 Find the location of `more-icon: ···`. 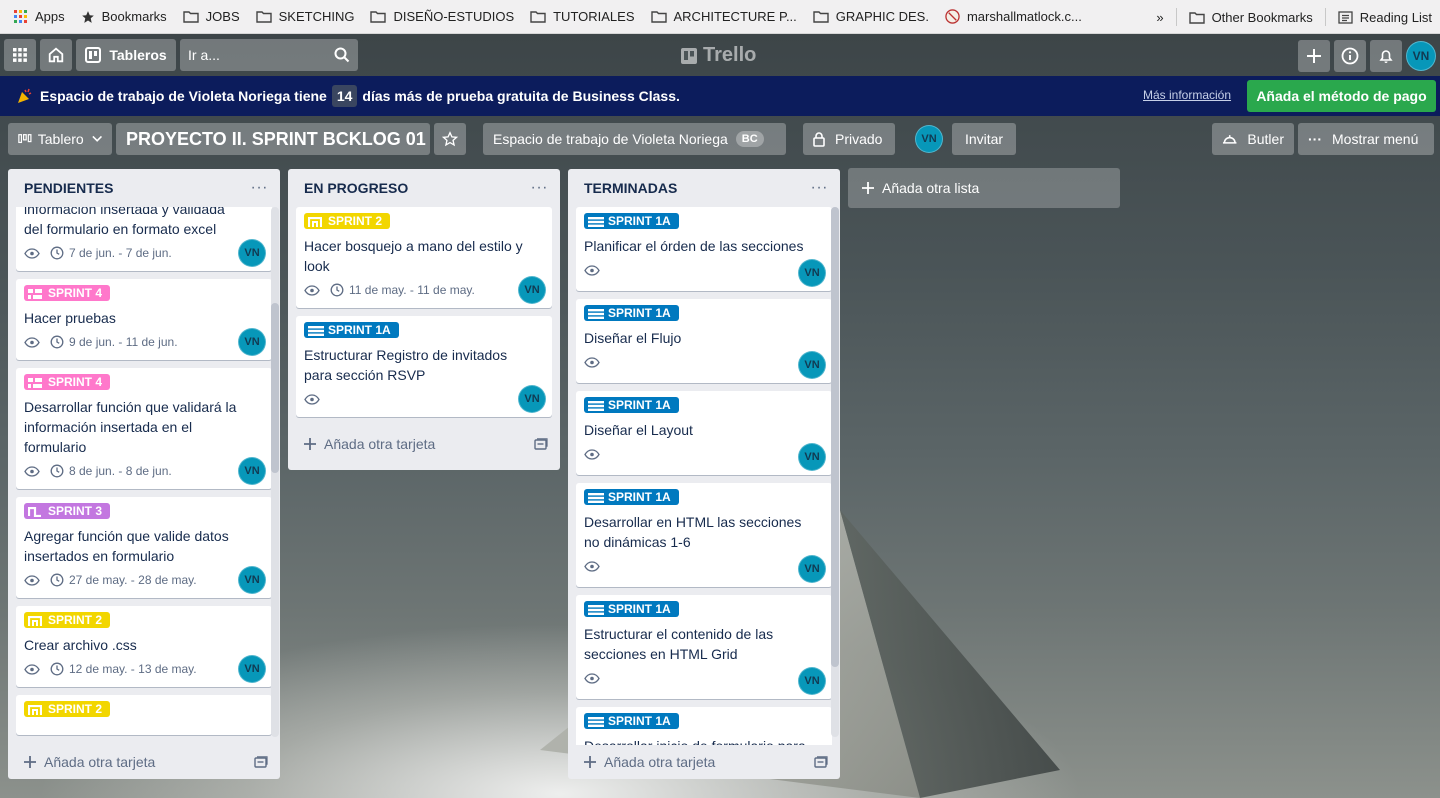

more-icon: ··· is located at coordinates (1315, 139).